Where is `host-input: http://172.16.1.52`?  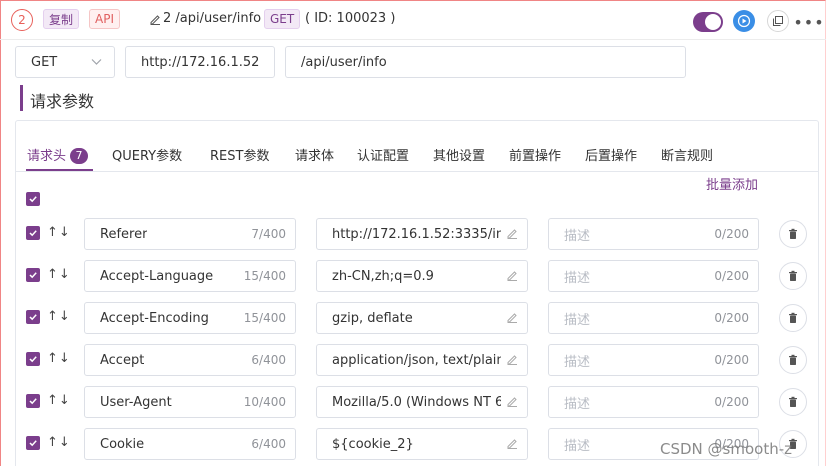
host-input: http://172.16.1.52 is located at coordinates (200, 62).